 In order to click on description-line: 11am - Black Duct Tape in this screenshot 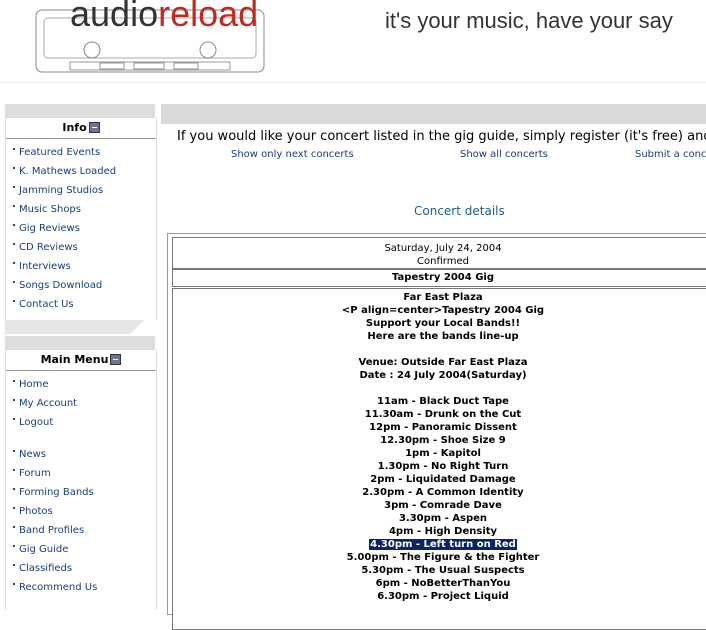, I will do `click(443, 401)`.